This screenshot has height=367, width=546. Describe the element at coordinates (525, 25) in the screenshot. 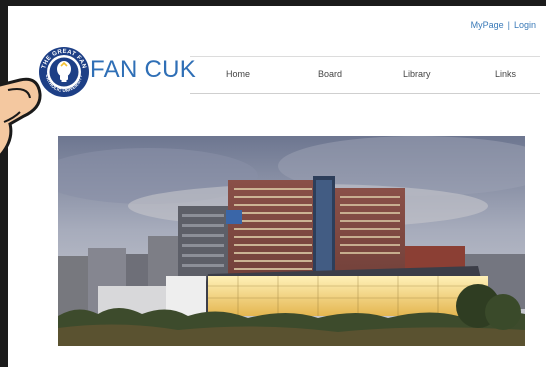

I see `login-link: Login` at that location.